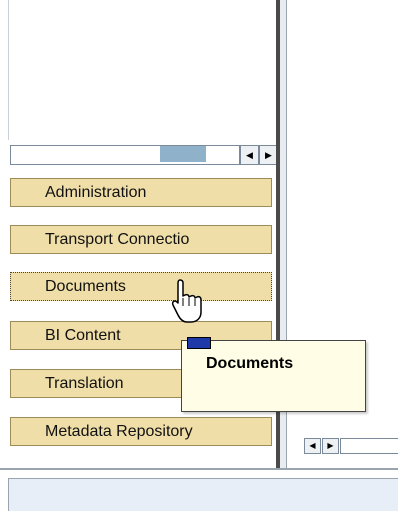 This screenshot has width=398, height=511. What do you see at coordinates (203, 494) in the screenshot?
I see `status-bar` at bounding box center [203, 494].